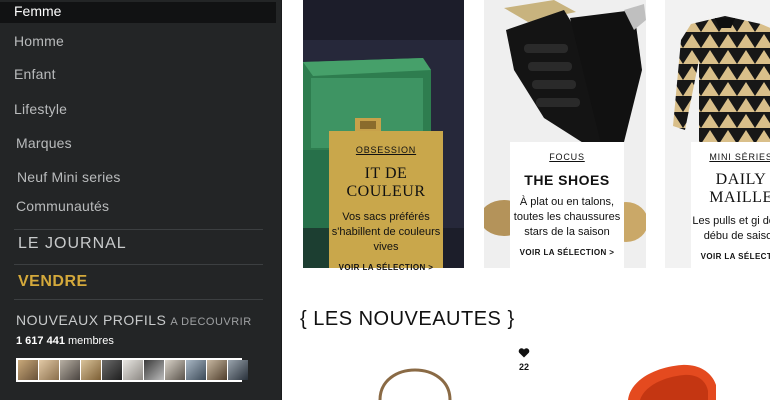  I want to click on nav-item-femme: Femme, so click(138, 12).